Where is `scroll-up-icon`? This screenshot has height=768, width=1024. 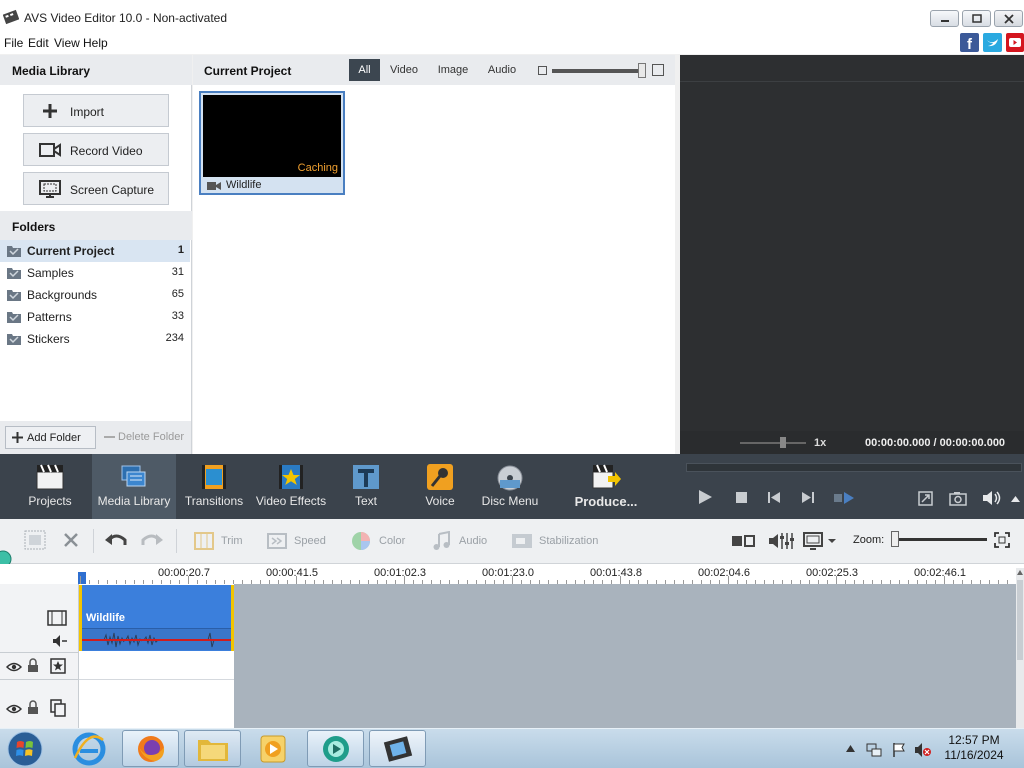 scroll-up-icon is located at coordinates (1020, 572).